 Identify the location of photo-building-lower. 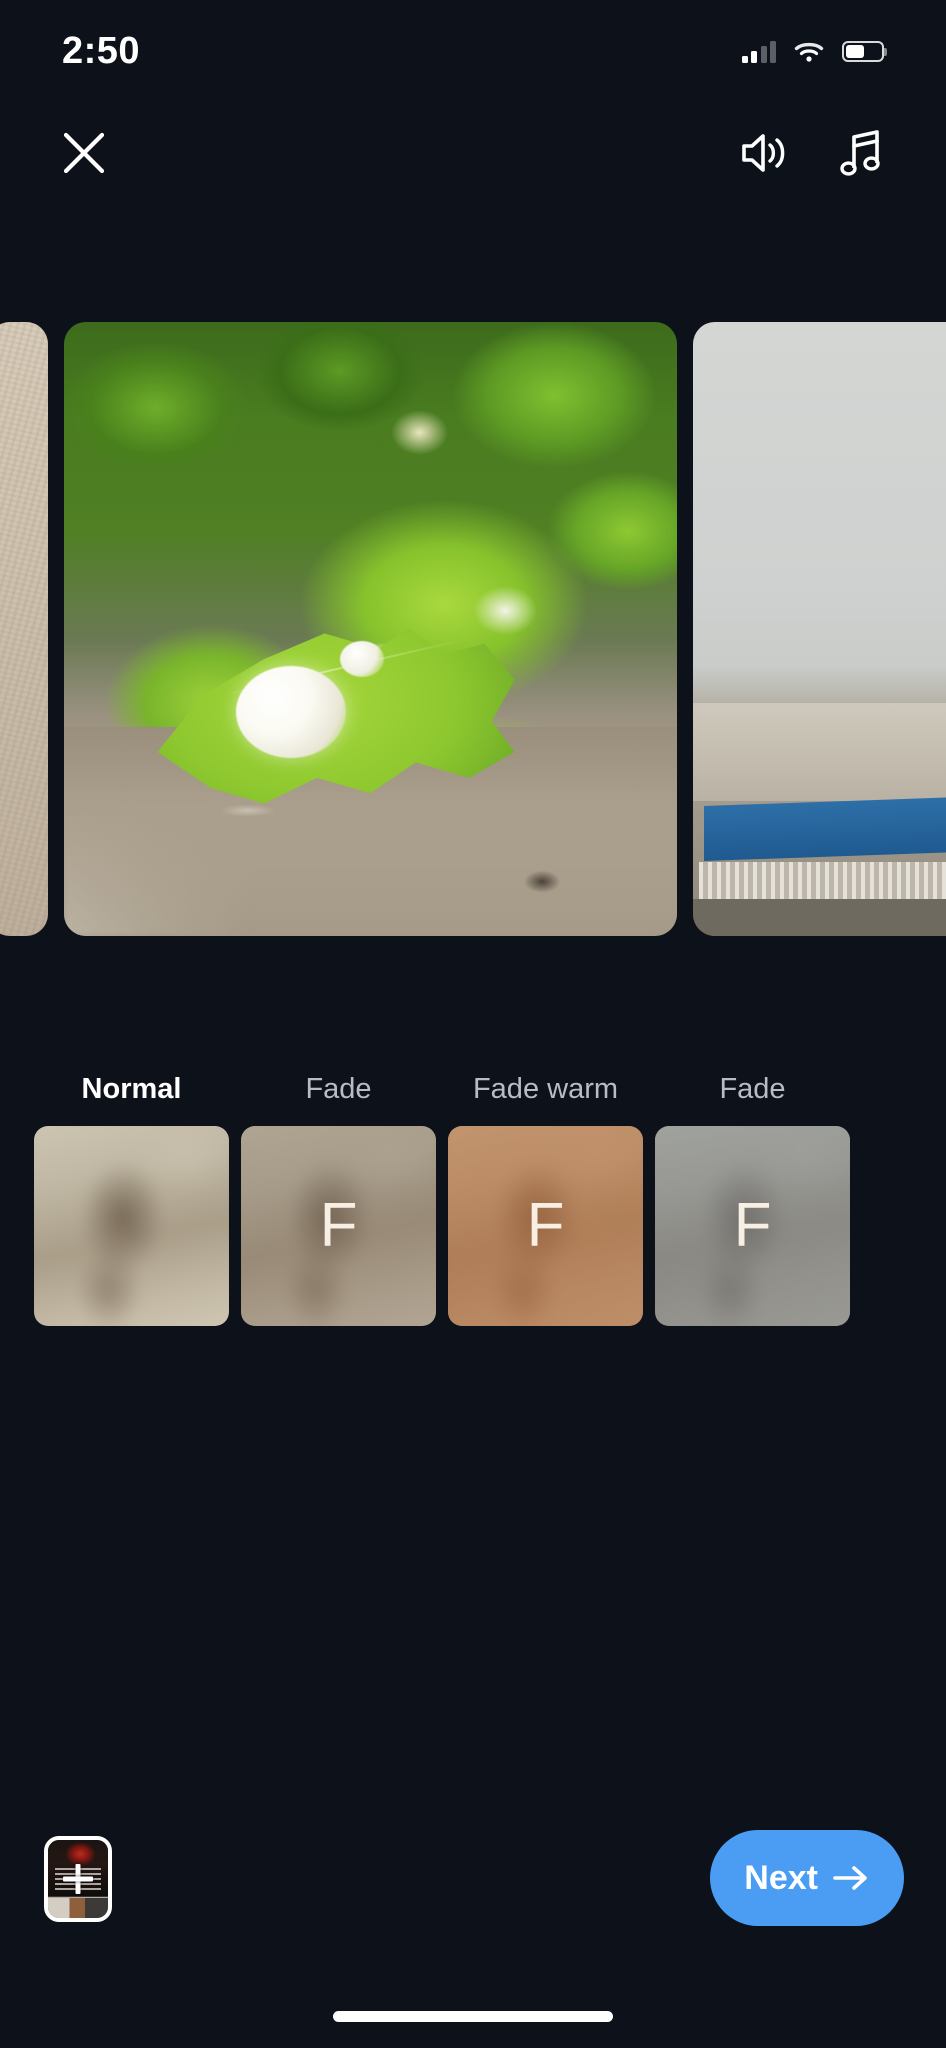
(819, 917).